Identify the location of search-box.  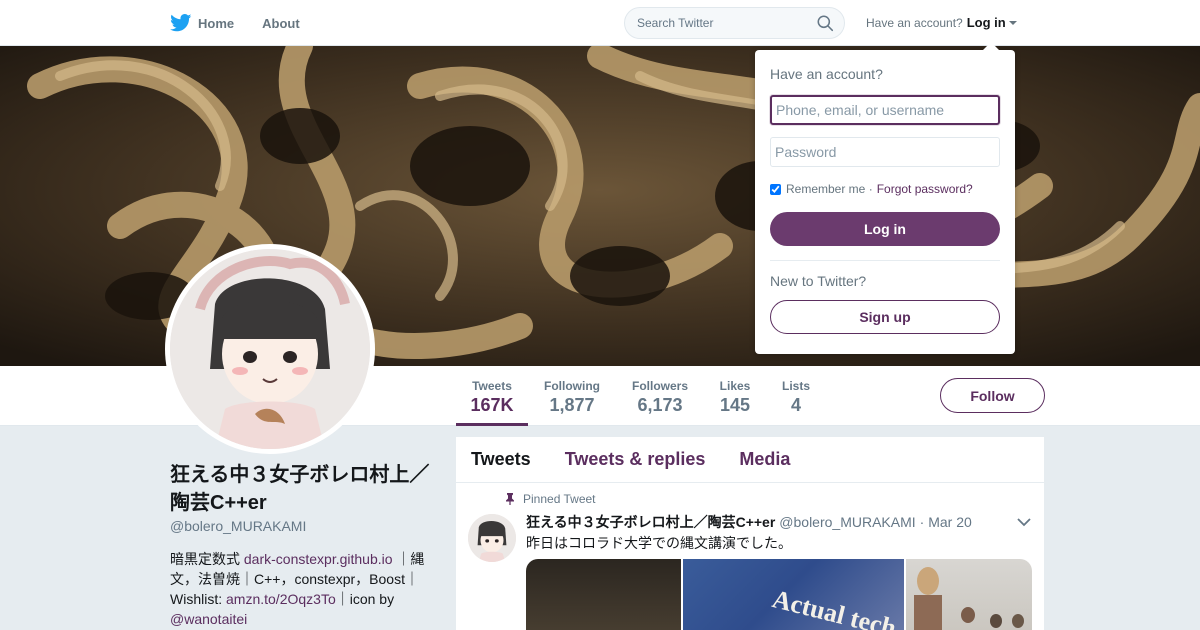
(734, 23).